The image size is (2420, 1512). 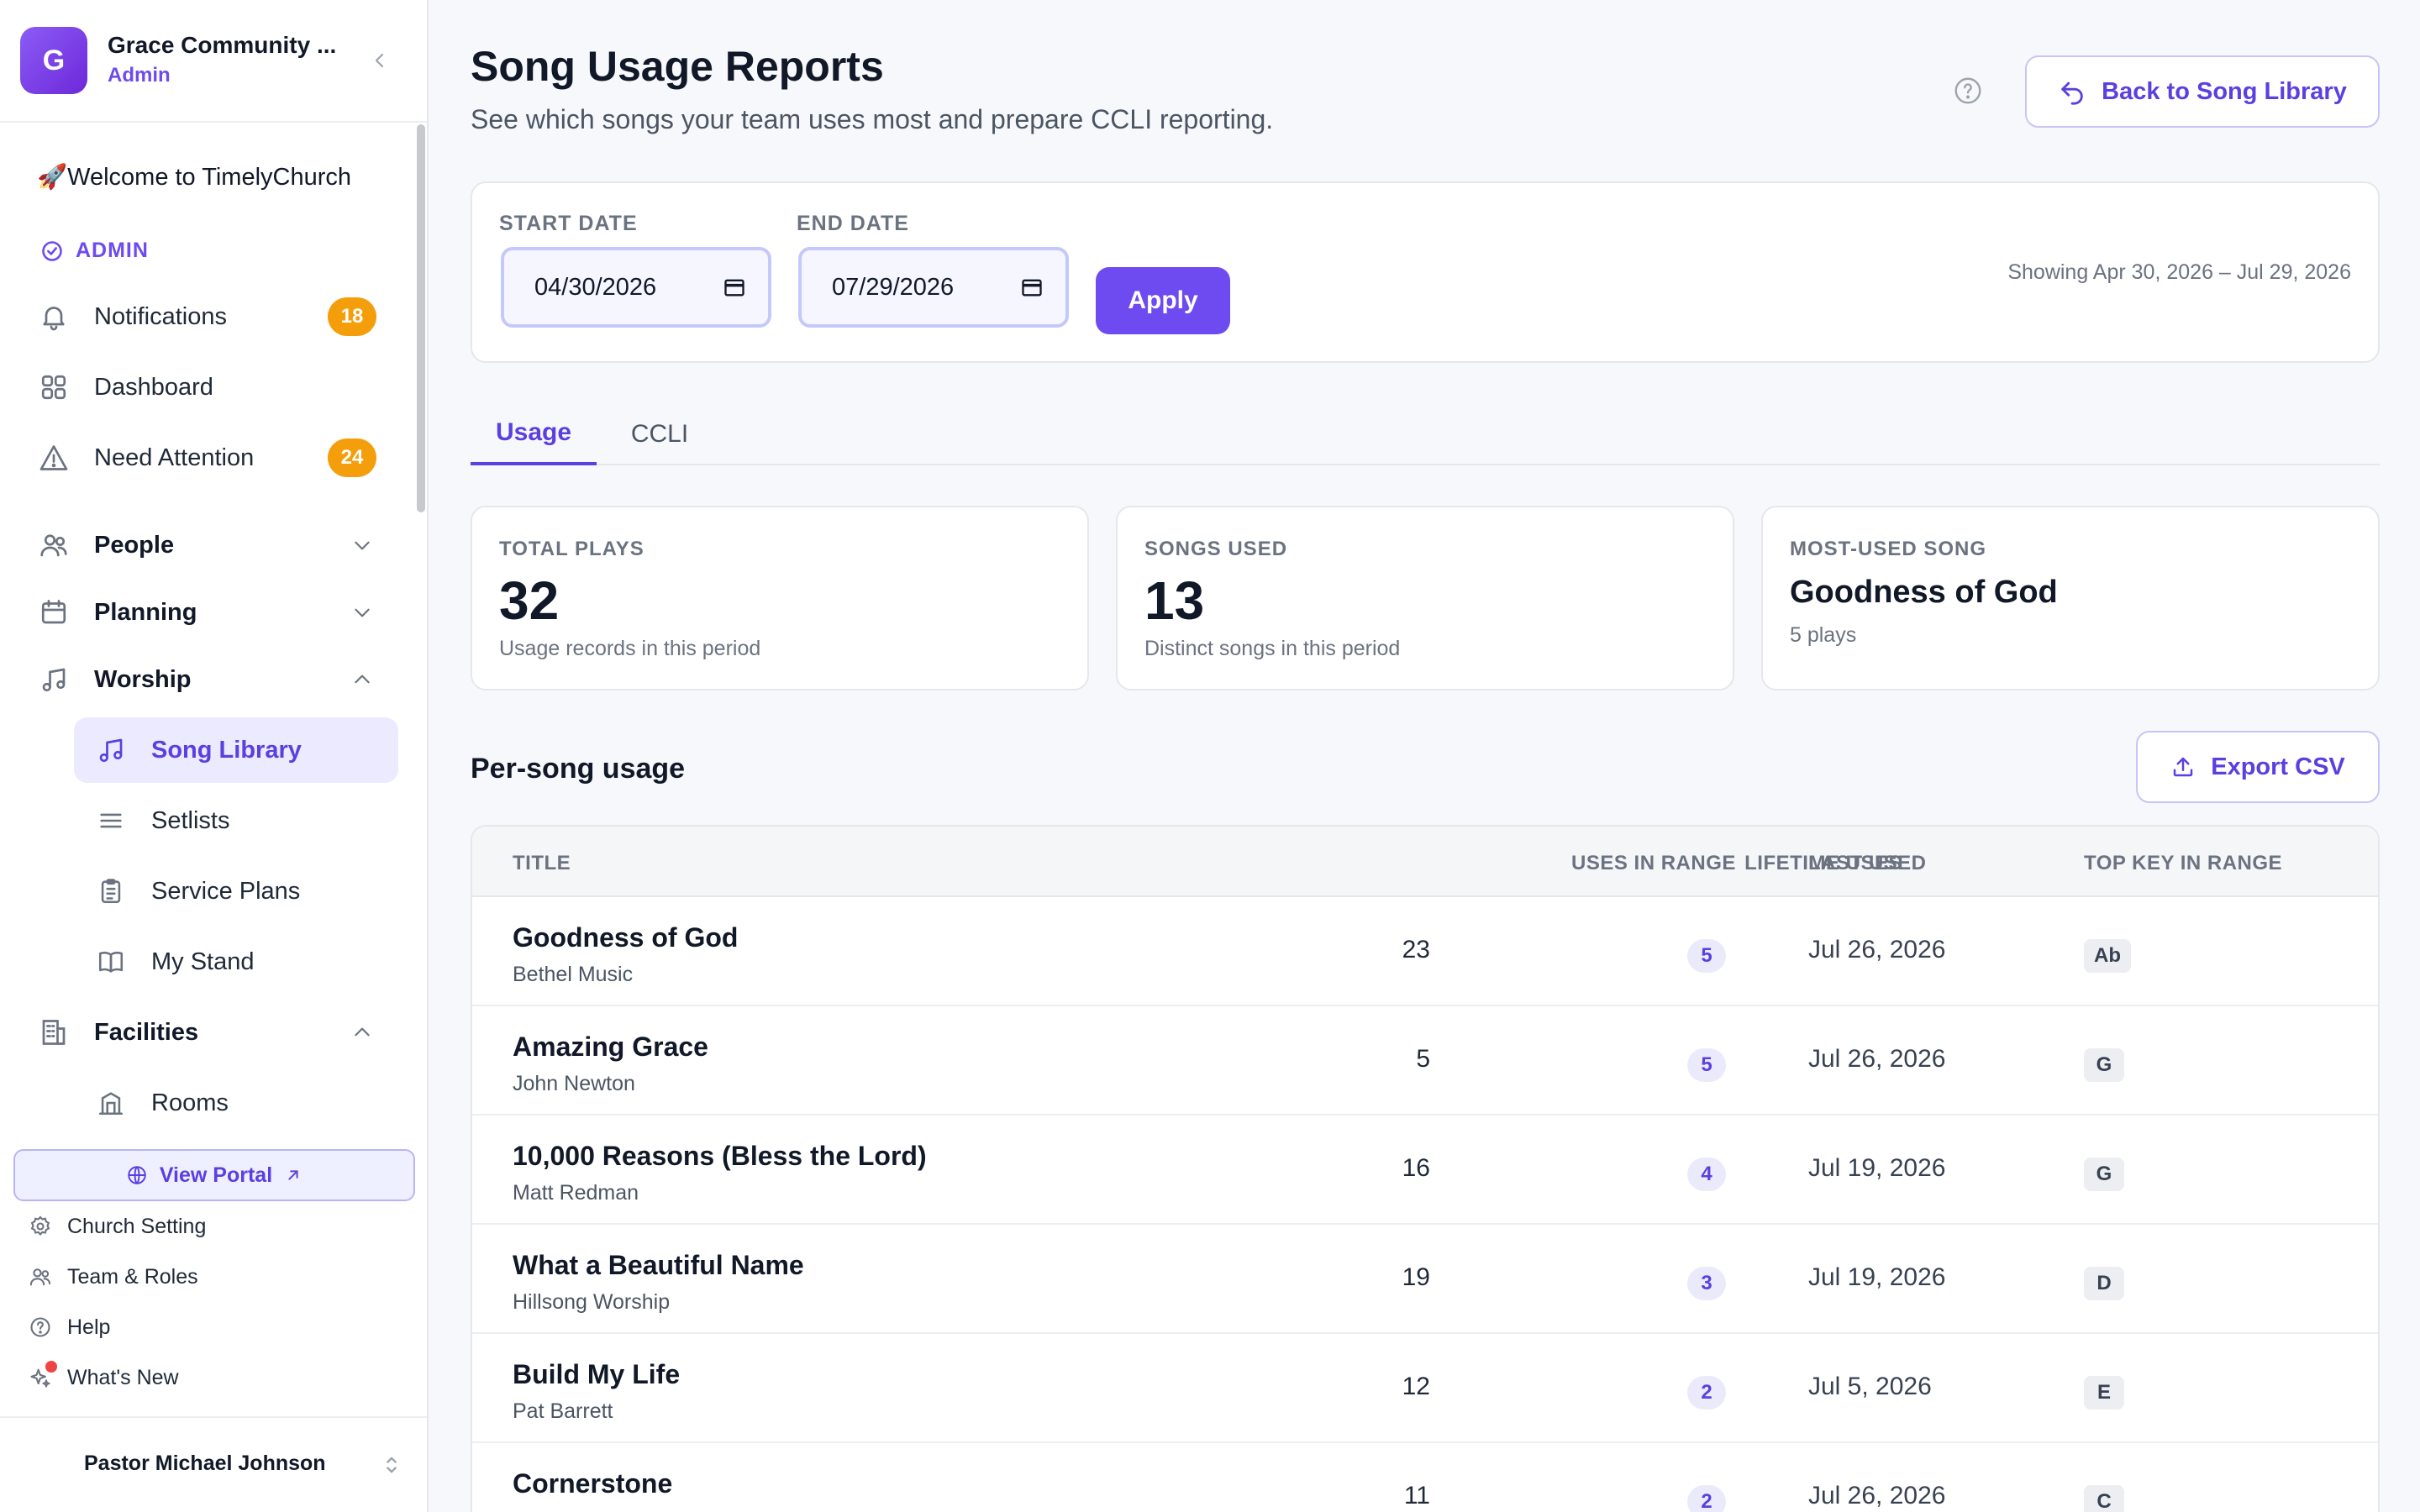 I want to click on sidebar-item-rooms: Rooms, so click(x=236, y=1101).